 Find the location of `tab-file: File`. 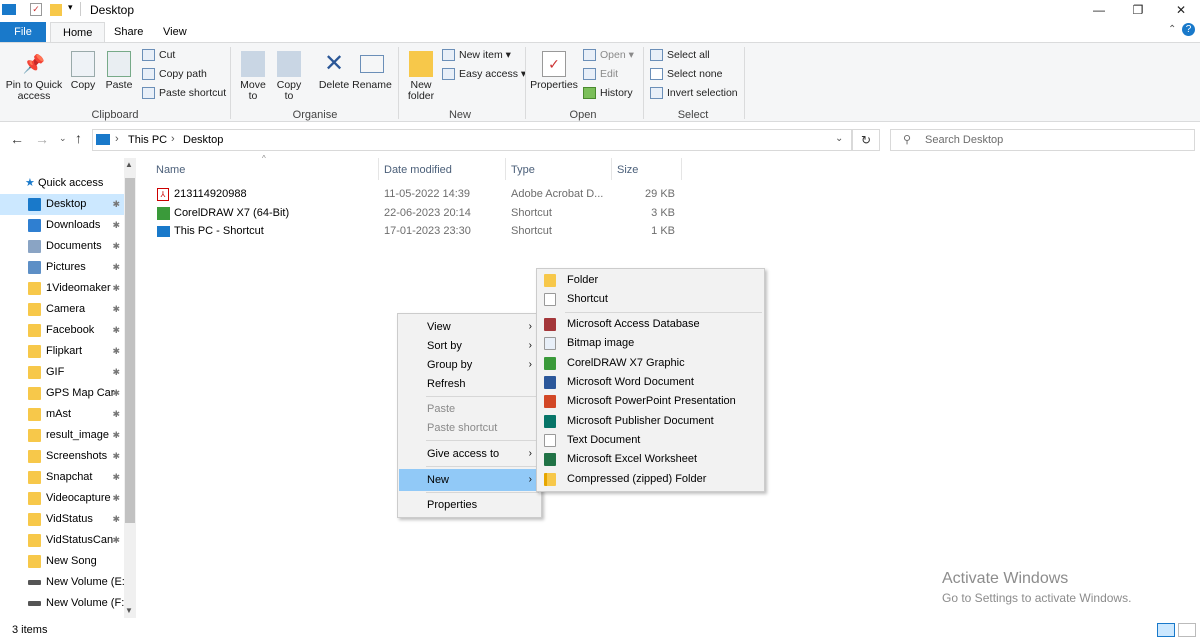

tab-file: File is located at coordinates (23, 32).